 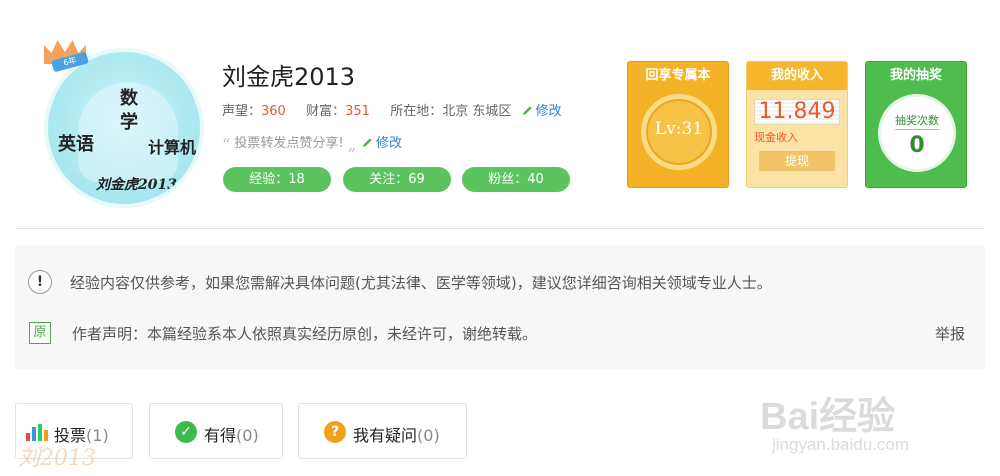 I want to click on user-avatar: 数 学 英语 计算机 刘金虎2013 6年, so click(x=120, y=121).